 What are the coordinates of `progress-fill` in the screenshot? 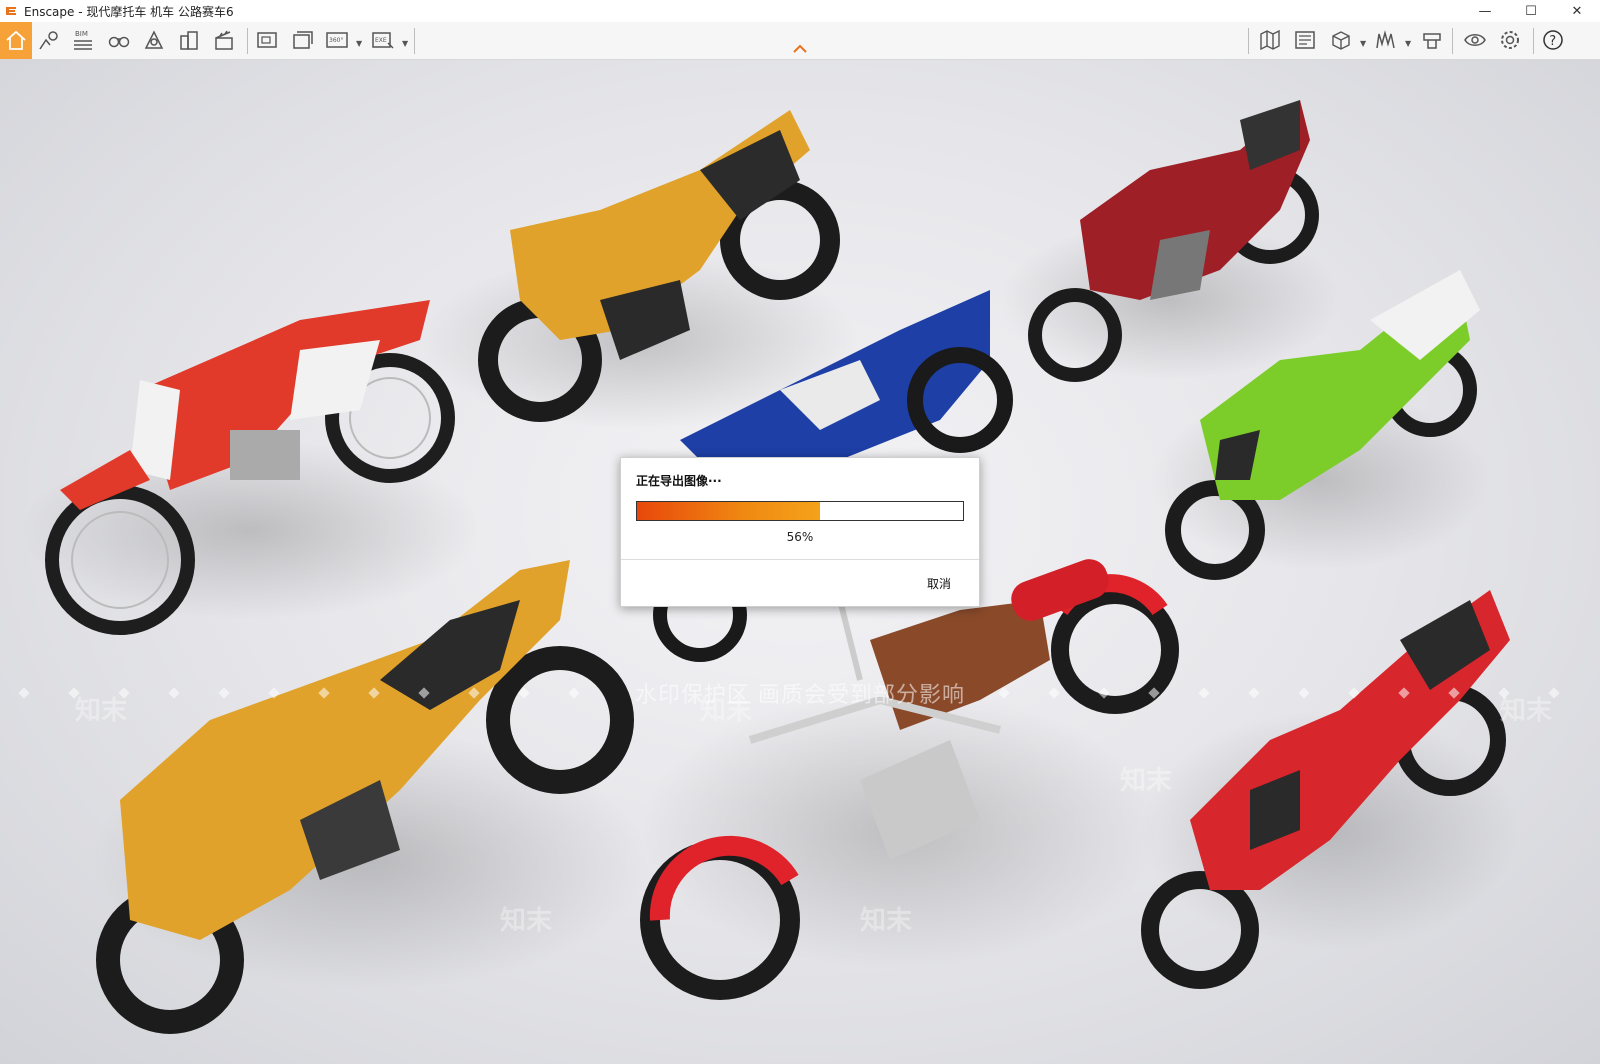 It's located at (728, 511).